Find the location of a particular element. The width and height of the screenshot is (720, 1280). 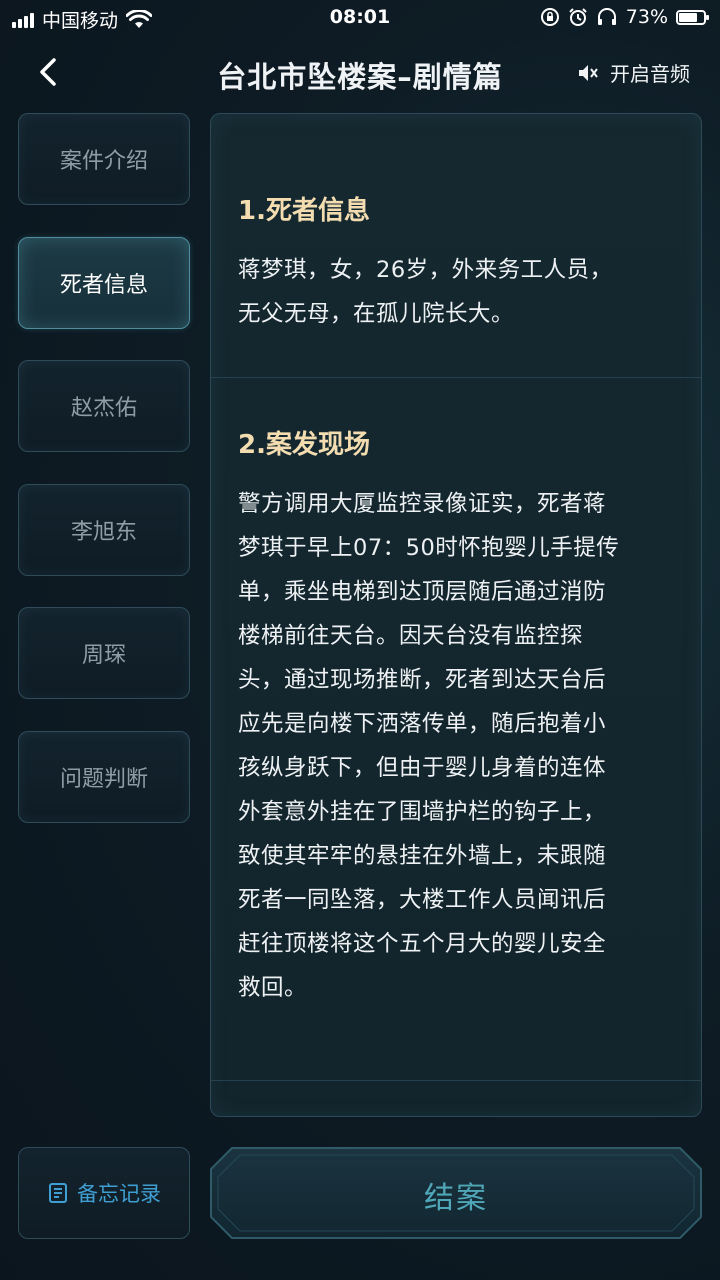

tab-zhao-jieyou: 赵杰佑 is located at coordinates (104, 406).